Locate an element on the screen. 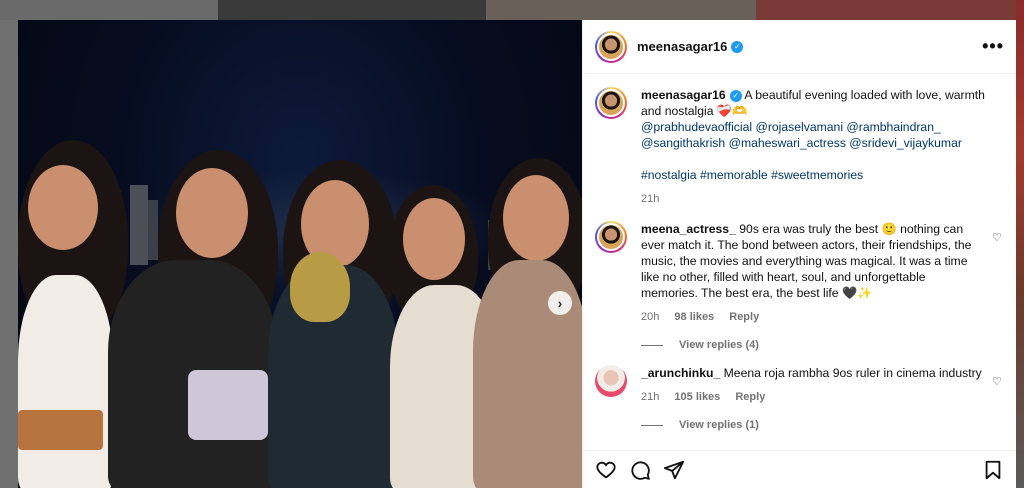 This screenshot has width=1024, height=488. comment-likes: 105 likes is located at coordinates (697, 397).